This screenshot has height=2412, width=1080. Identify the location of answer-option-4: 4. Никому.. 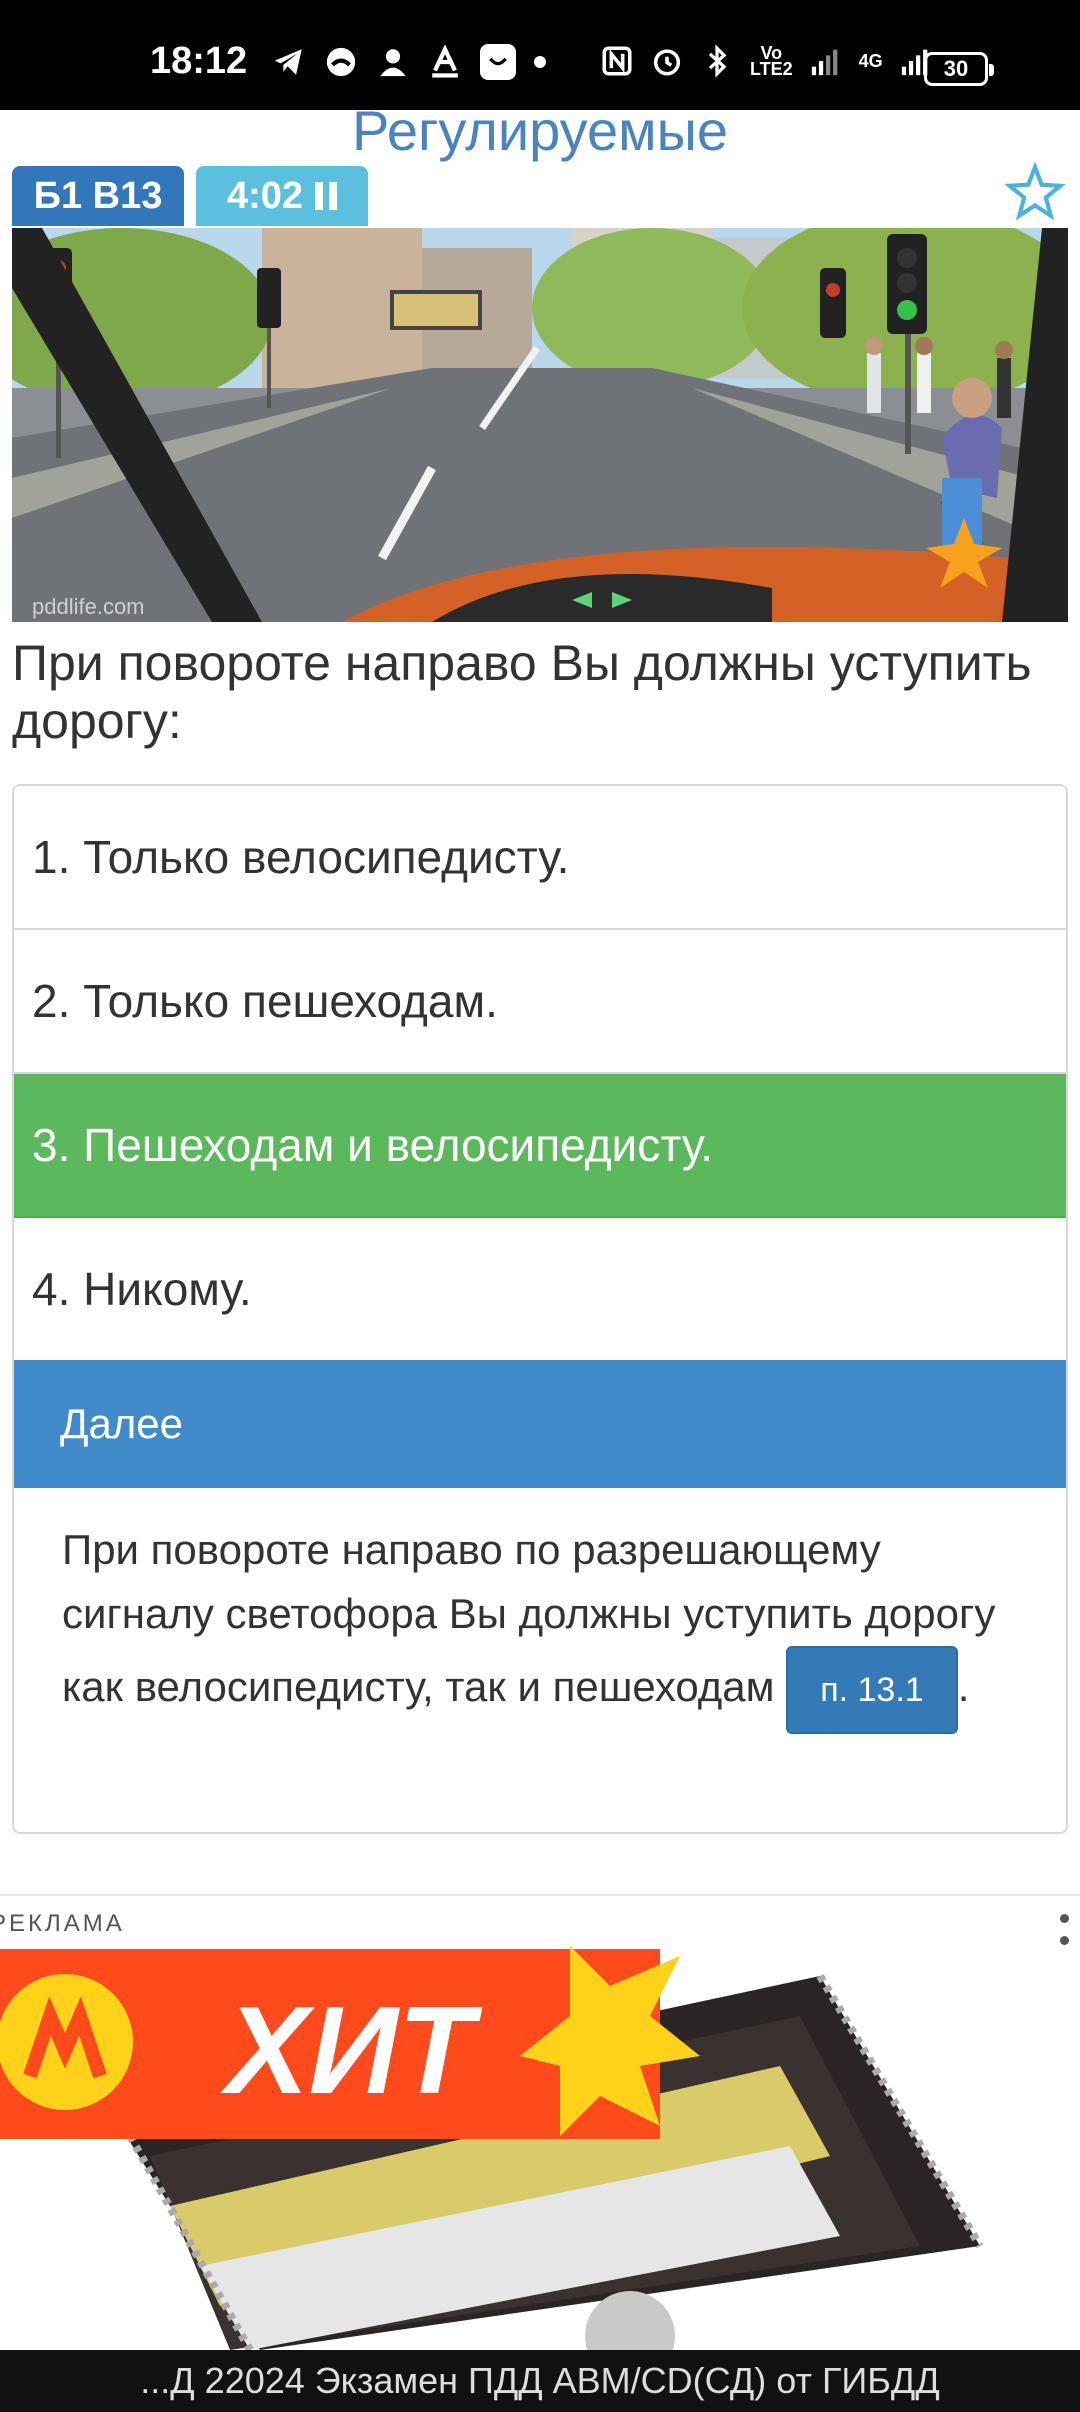
(540, 1290).